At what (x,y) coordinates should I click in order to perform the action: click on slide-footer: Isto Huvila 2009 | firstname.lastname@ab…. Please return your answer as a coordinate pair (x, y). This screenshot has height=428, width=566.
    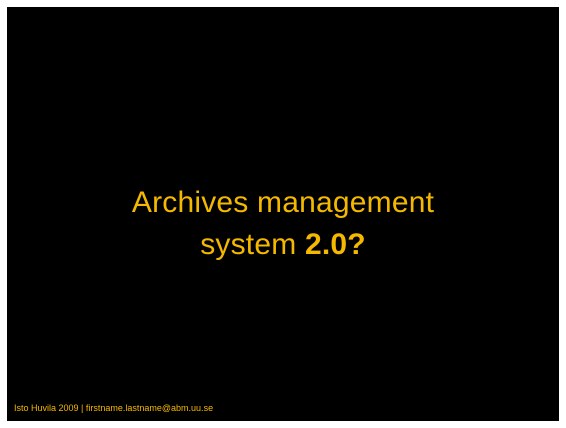
    Looking at the image, I should click on (114, 408).